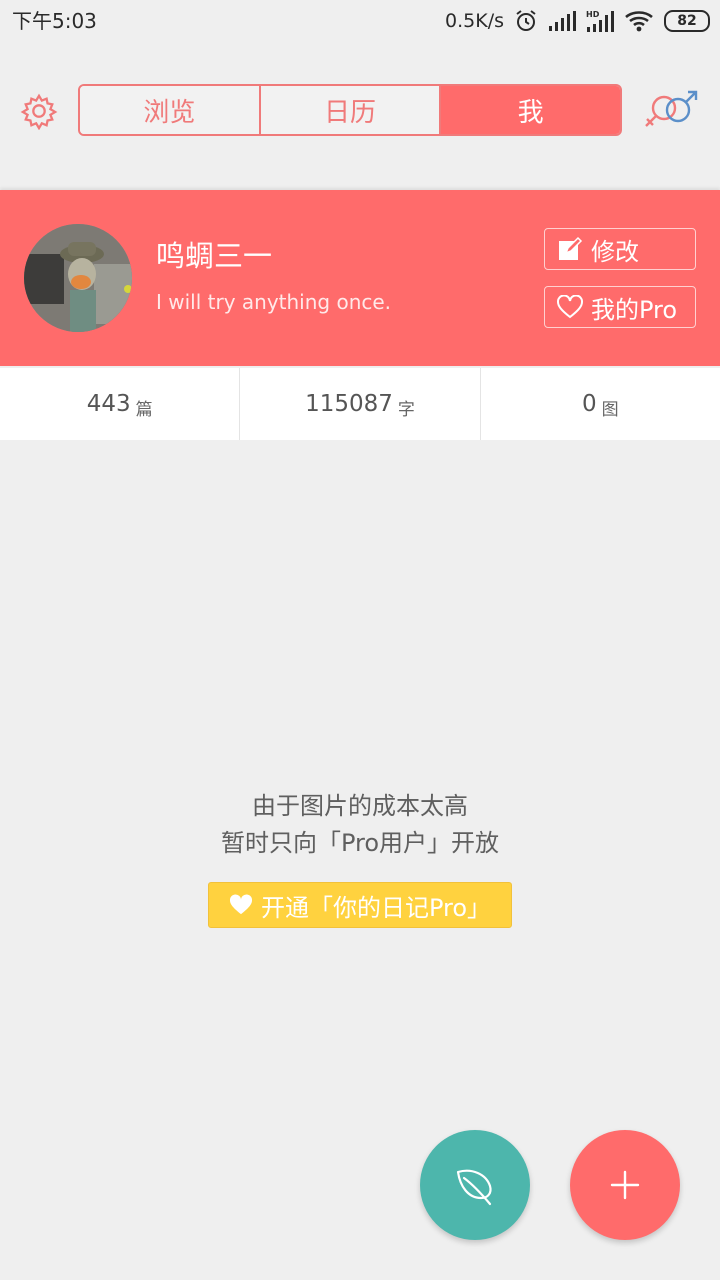 The height and width of the screenshot is (1280, 720). I want to click on stat-value: 443, so click(108, 404).